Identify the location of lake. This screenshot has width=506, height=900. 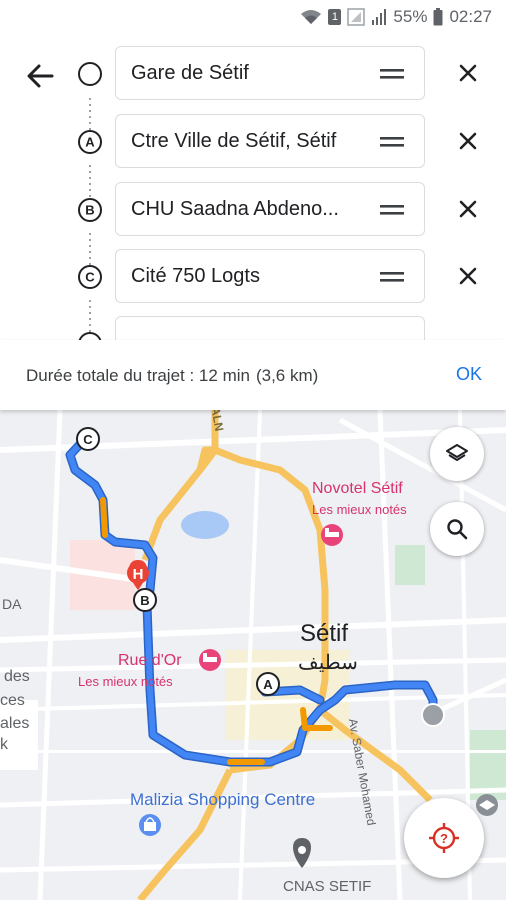
(205, 525).